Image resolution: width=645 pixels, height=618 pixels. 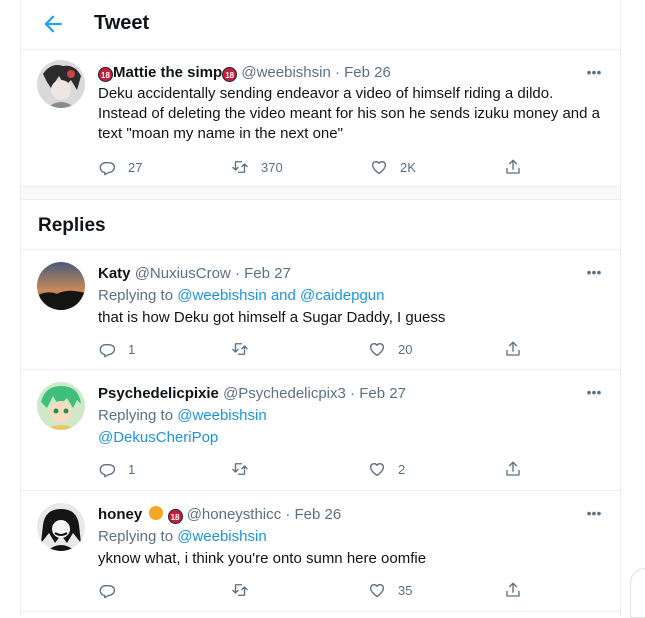 What do you see at coordinates (320, 611) in the screenshot?
I see `divider` at bounding box center [320, 611].